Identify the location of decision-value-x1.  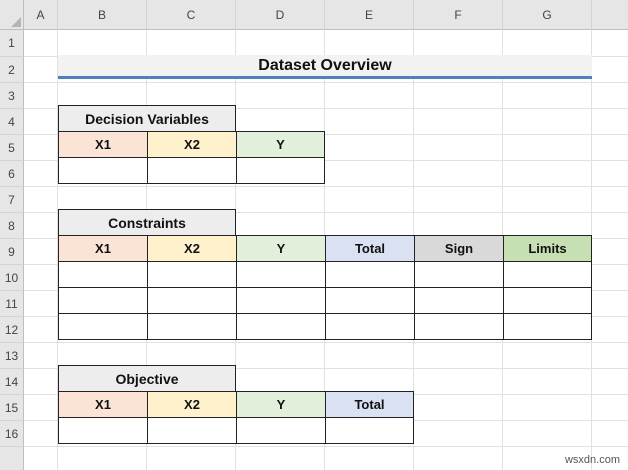
(103, 170).